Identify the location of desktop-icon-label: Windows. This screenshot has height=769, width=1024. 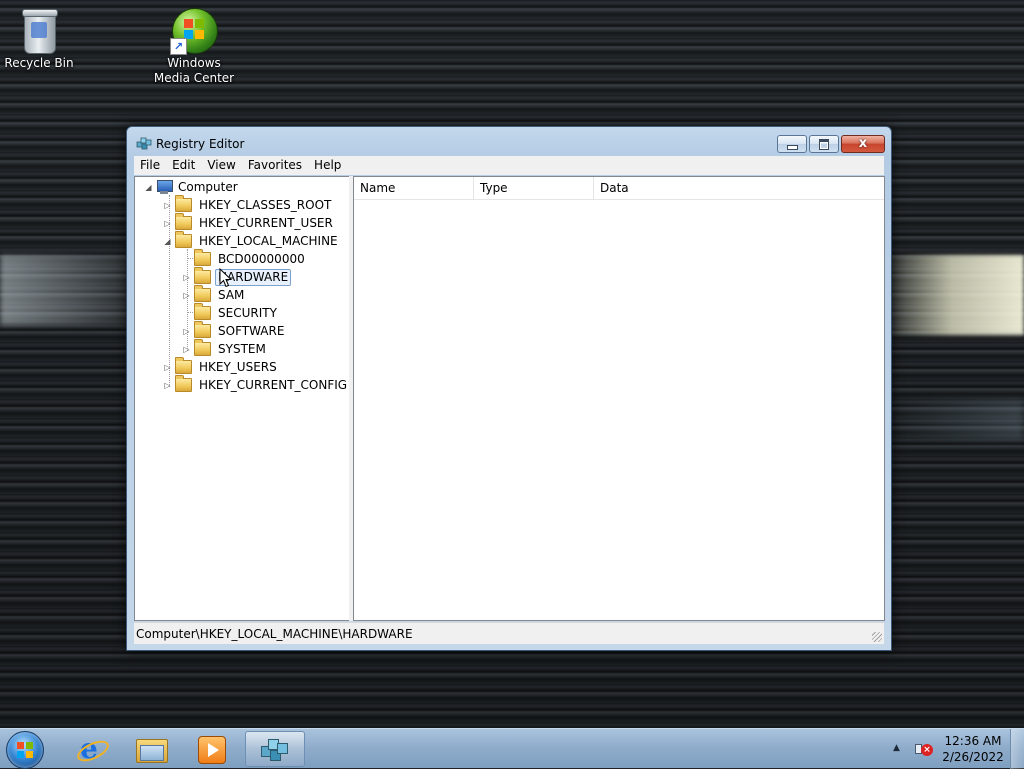
(194, 63).